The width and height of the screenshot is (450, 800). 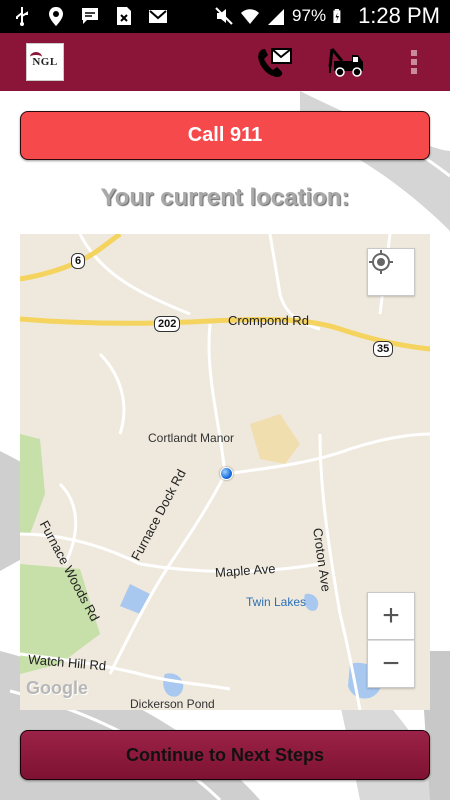 I want to click on mute-icon, so click(x=224, y=16).